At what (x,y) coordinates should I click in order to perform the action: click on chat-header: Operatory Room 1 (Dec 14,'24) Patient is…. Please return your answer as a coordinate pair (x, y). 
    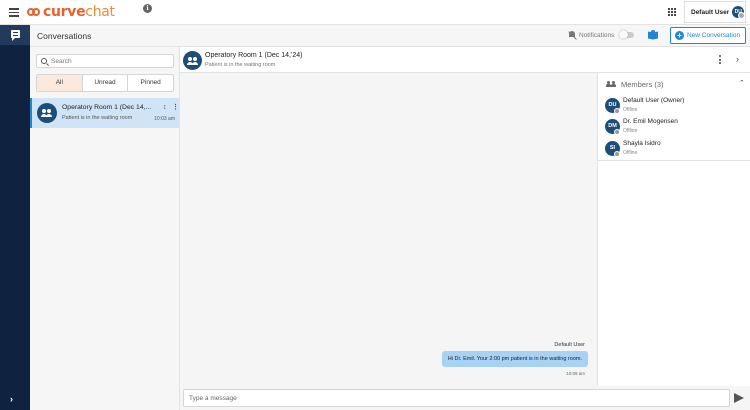
    Looking at the image, I should click on (465, 60).